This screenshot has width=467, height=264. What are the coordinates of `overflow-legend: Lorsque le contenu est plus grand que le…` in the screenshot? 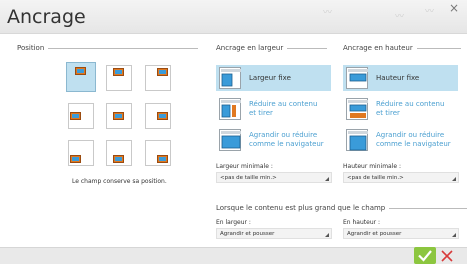 It's located at (341, 208).